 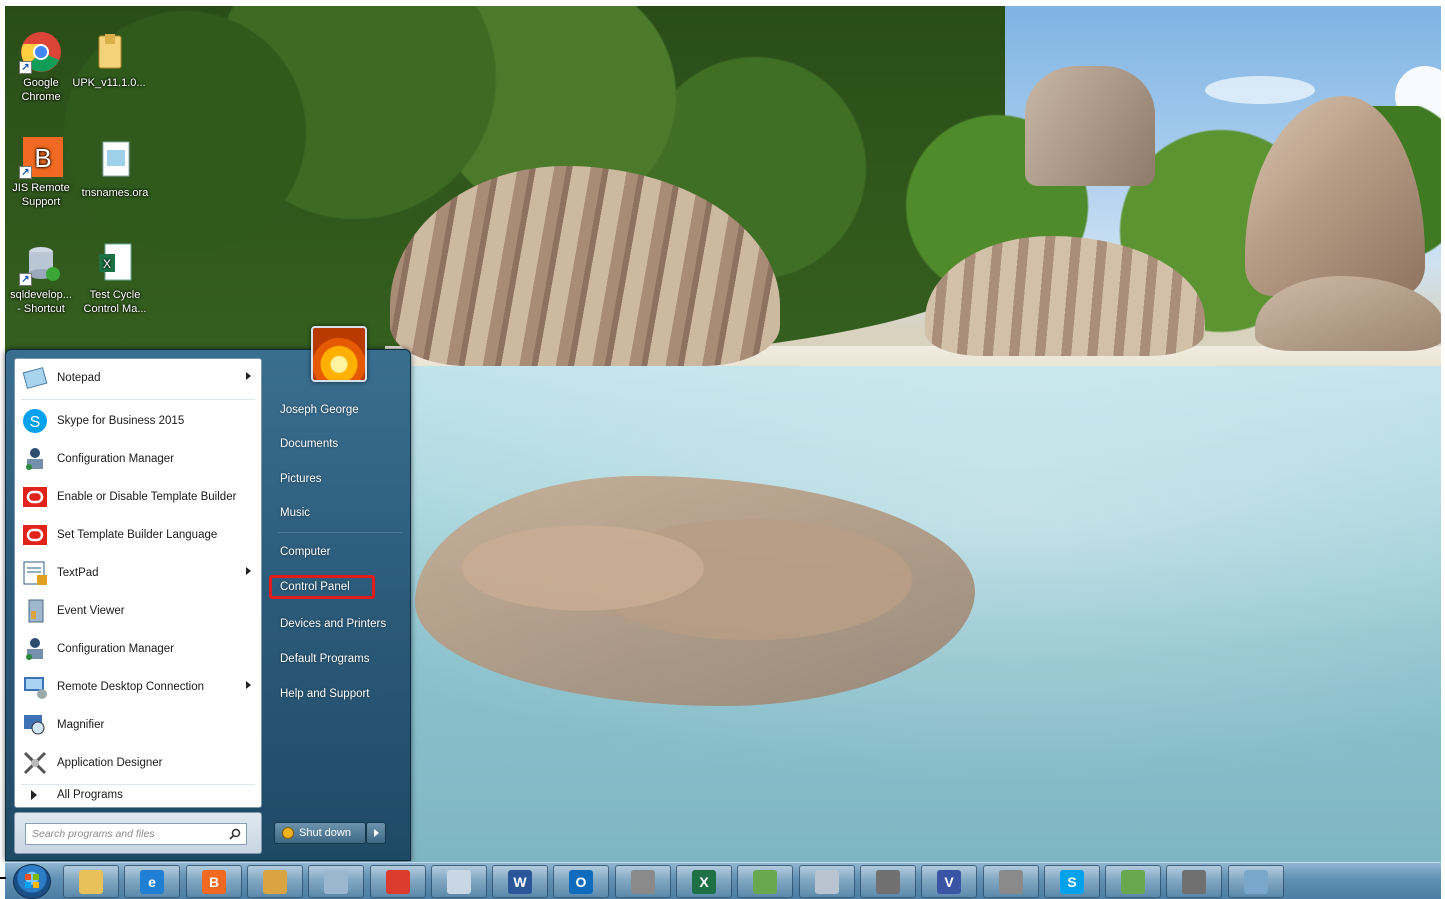 I want to click on program-item: Event Viewer, so click(x=138, y=611).